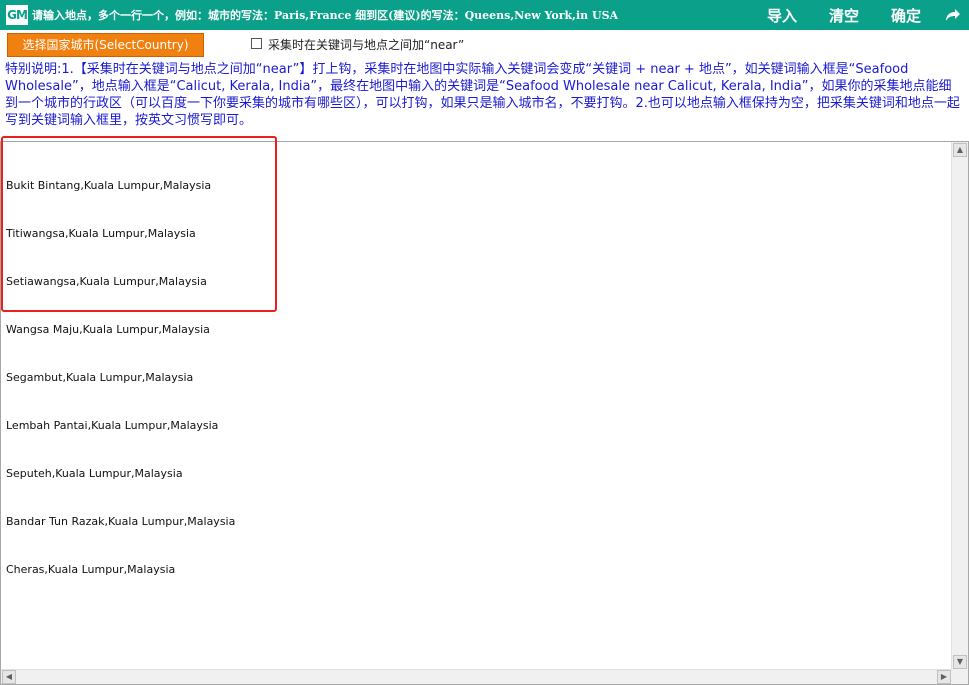  I want to click on location-line: Setiawangsa,Kuala Lumpur,Malaysia, so click(106, 281).